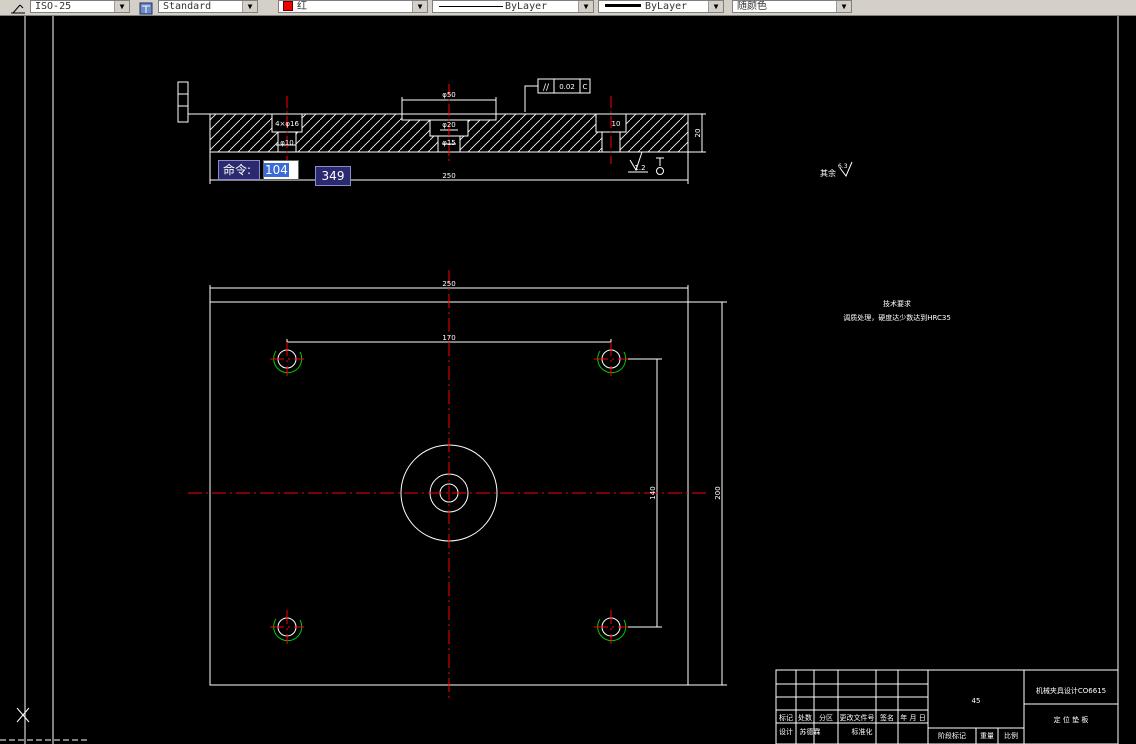  Describe the element at coordinates (897, 317) in the screenshot. I see `tech-req-text: 调质处理，硬度达少数达到HRC35` at that location.